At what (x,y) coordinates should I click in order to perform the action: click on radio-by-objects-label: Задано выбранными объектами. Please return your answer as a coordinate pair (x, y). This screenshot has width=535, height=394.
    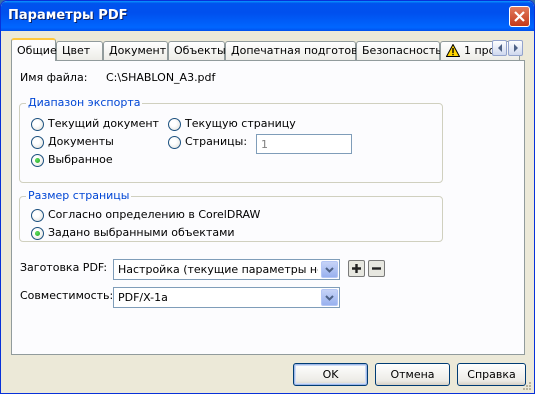
    Looking at the image, I should click on (141, 232).